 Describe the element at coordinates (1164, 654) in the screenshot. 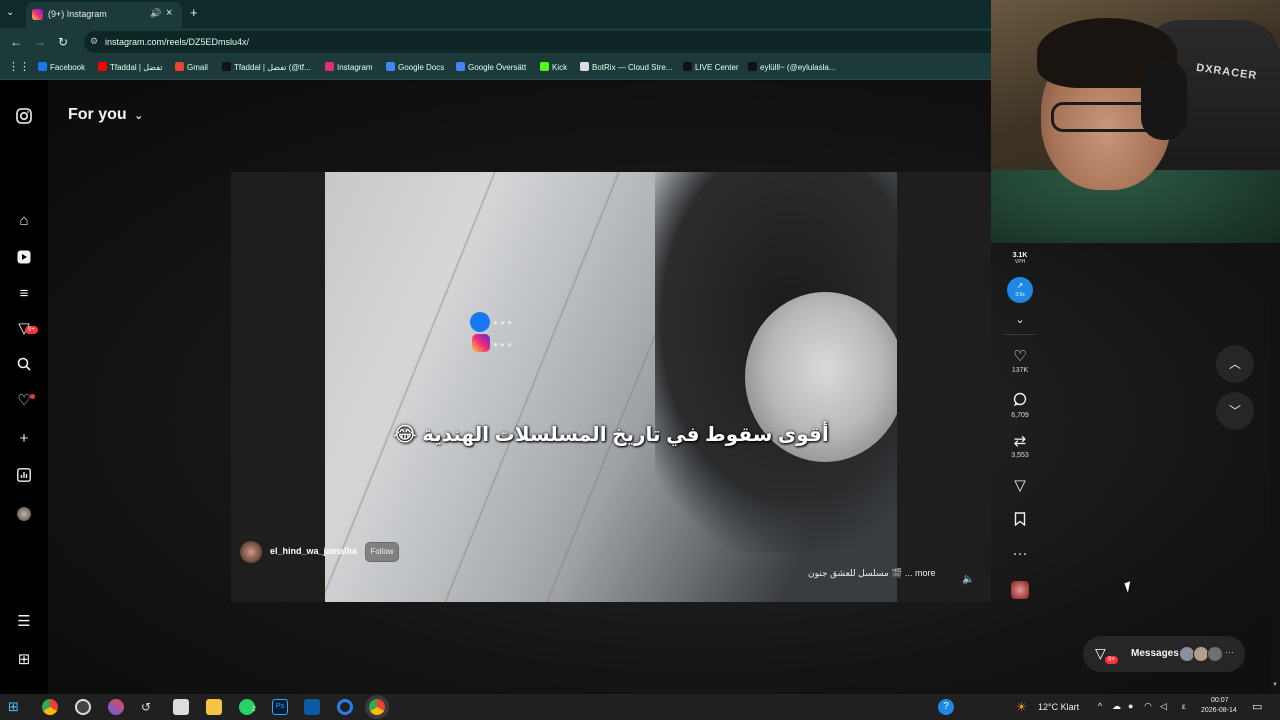

I see `messages-button: ▽ 9+ Messages ···` at that location.